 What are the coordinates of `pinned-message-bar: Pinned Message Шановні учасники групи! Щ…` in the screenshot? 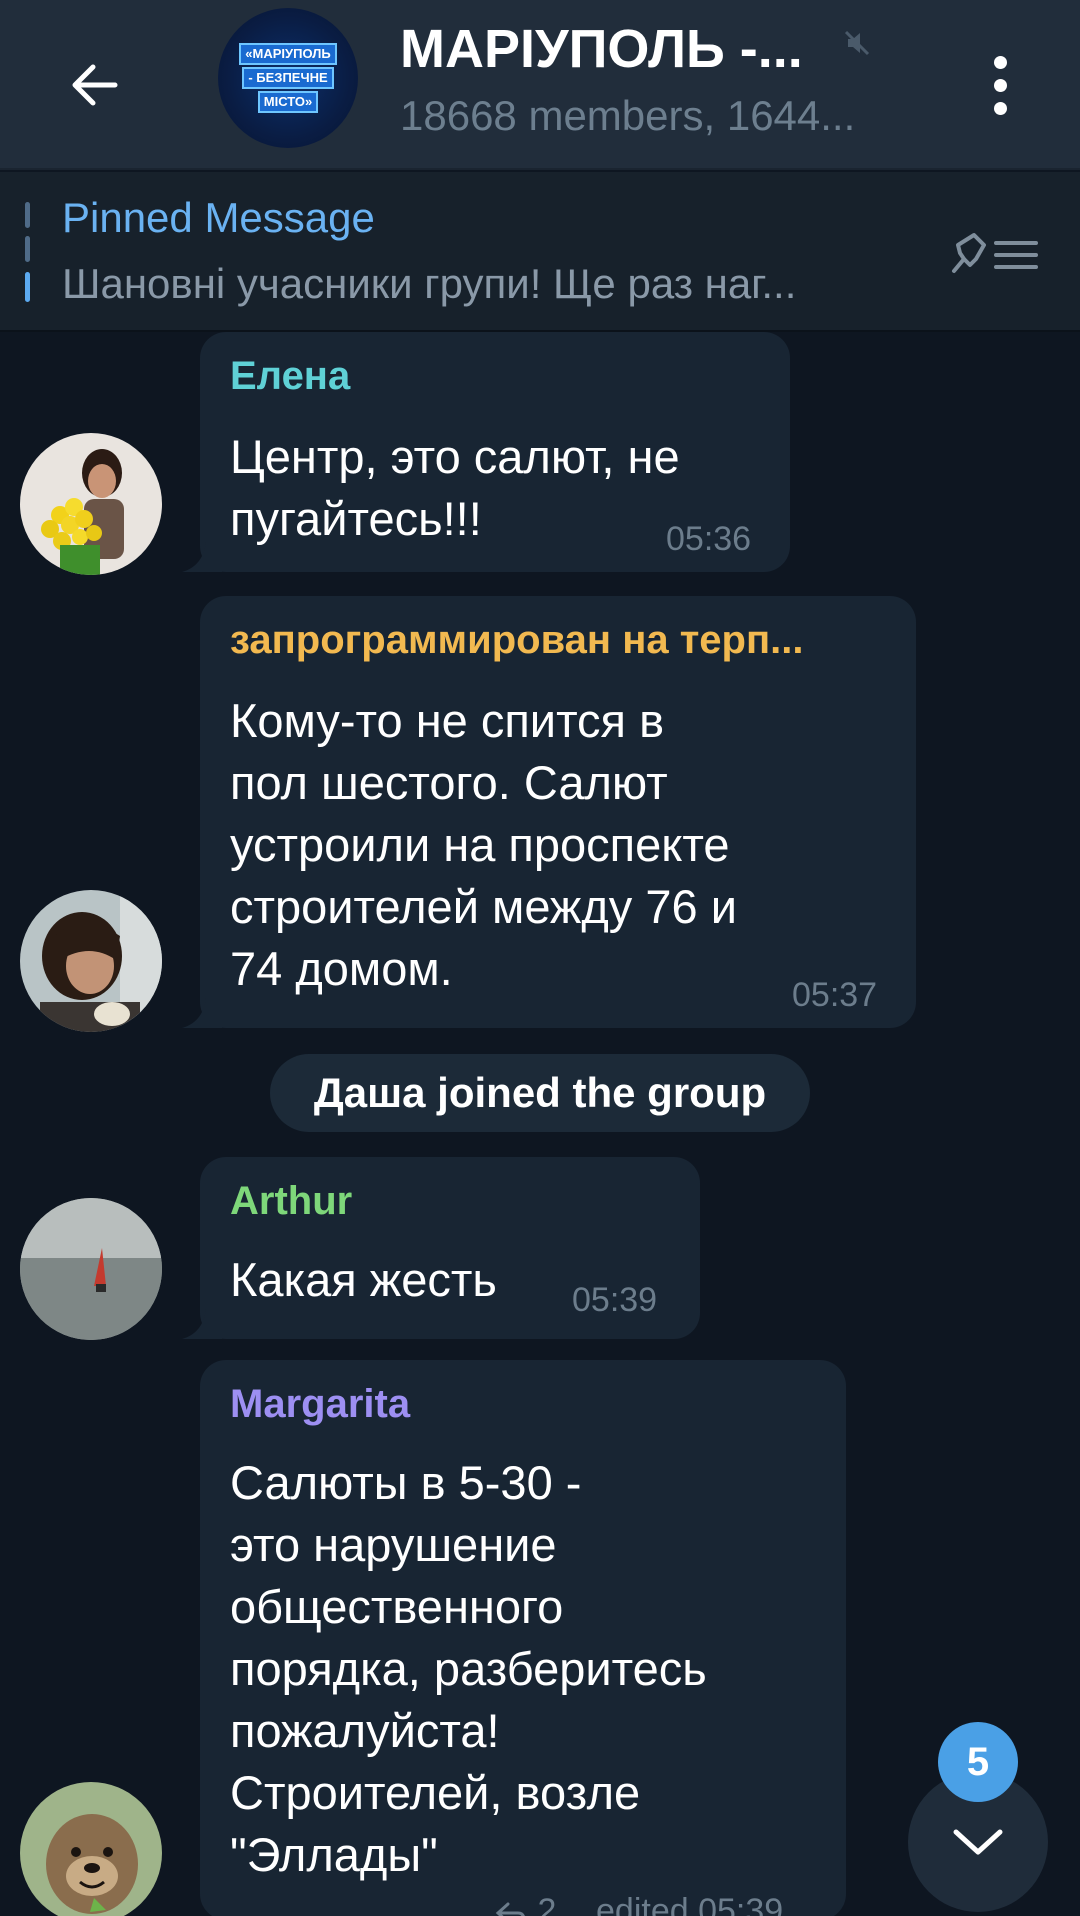 It's located at (540, 252).